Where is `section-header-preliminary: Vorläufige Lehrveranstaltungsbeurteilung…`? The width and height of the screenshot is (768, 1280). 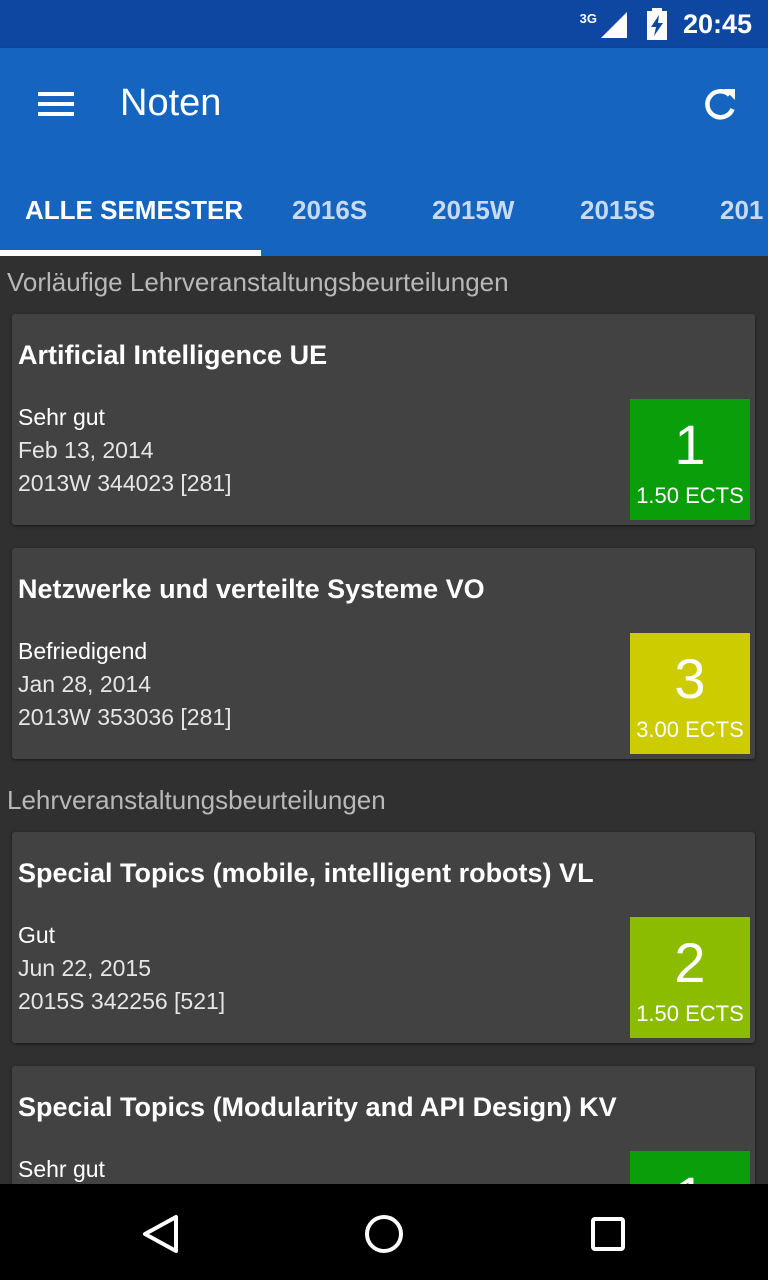
section-header-preliminary: Vorläufige Lehrveranstaltungsbeurteilung… is located at coordinates (258, 282).